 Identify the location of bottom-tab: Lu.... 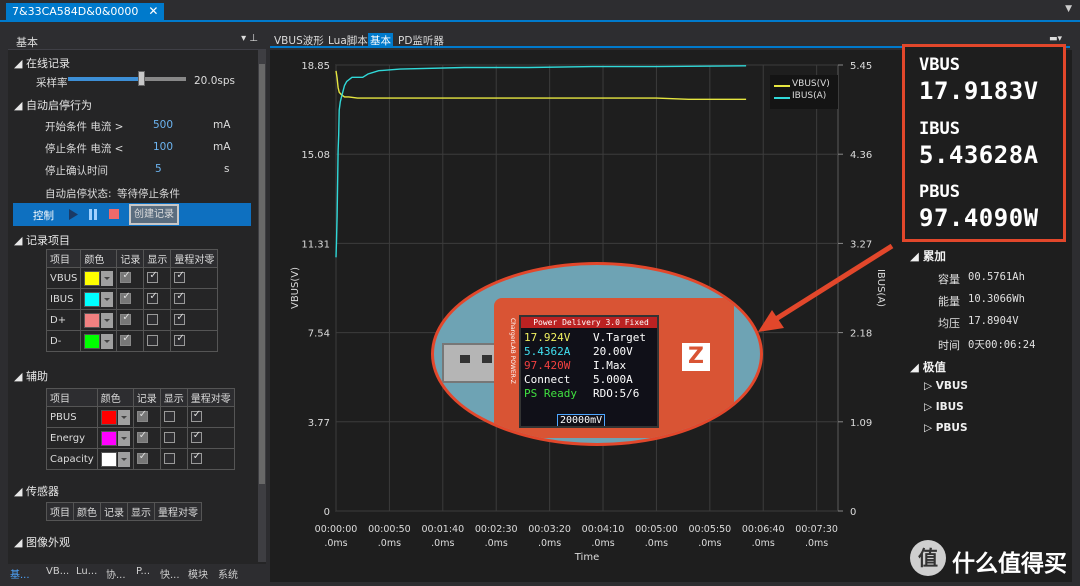
(86, 571).